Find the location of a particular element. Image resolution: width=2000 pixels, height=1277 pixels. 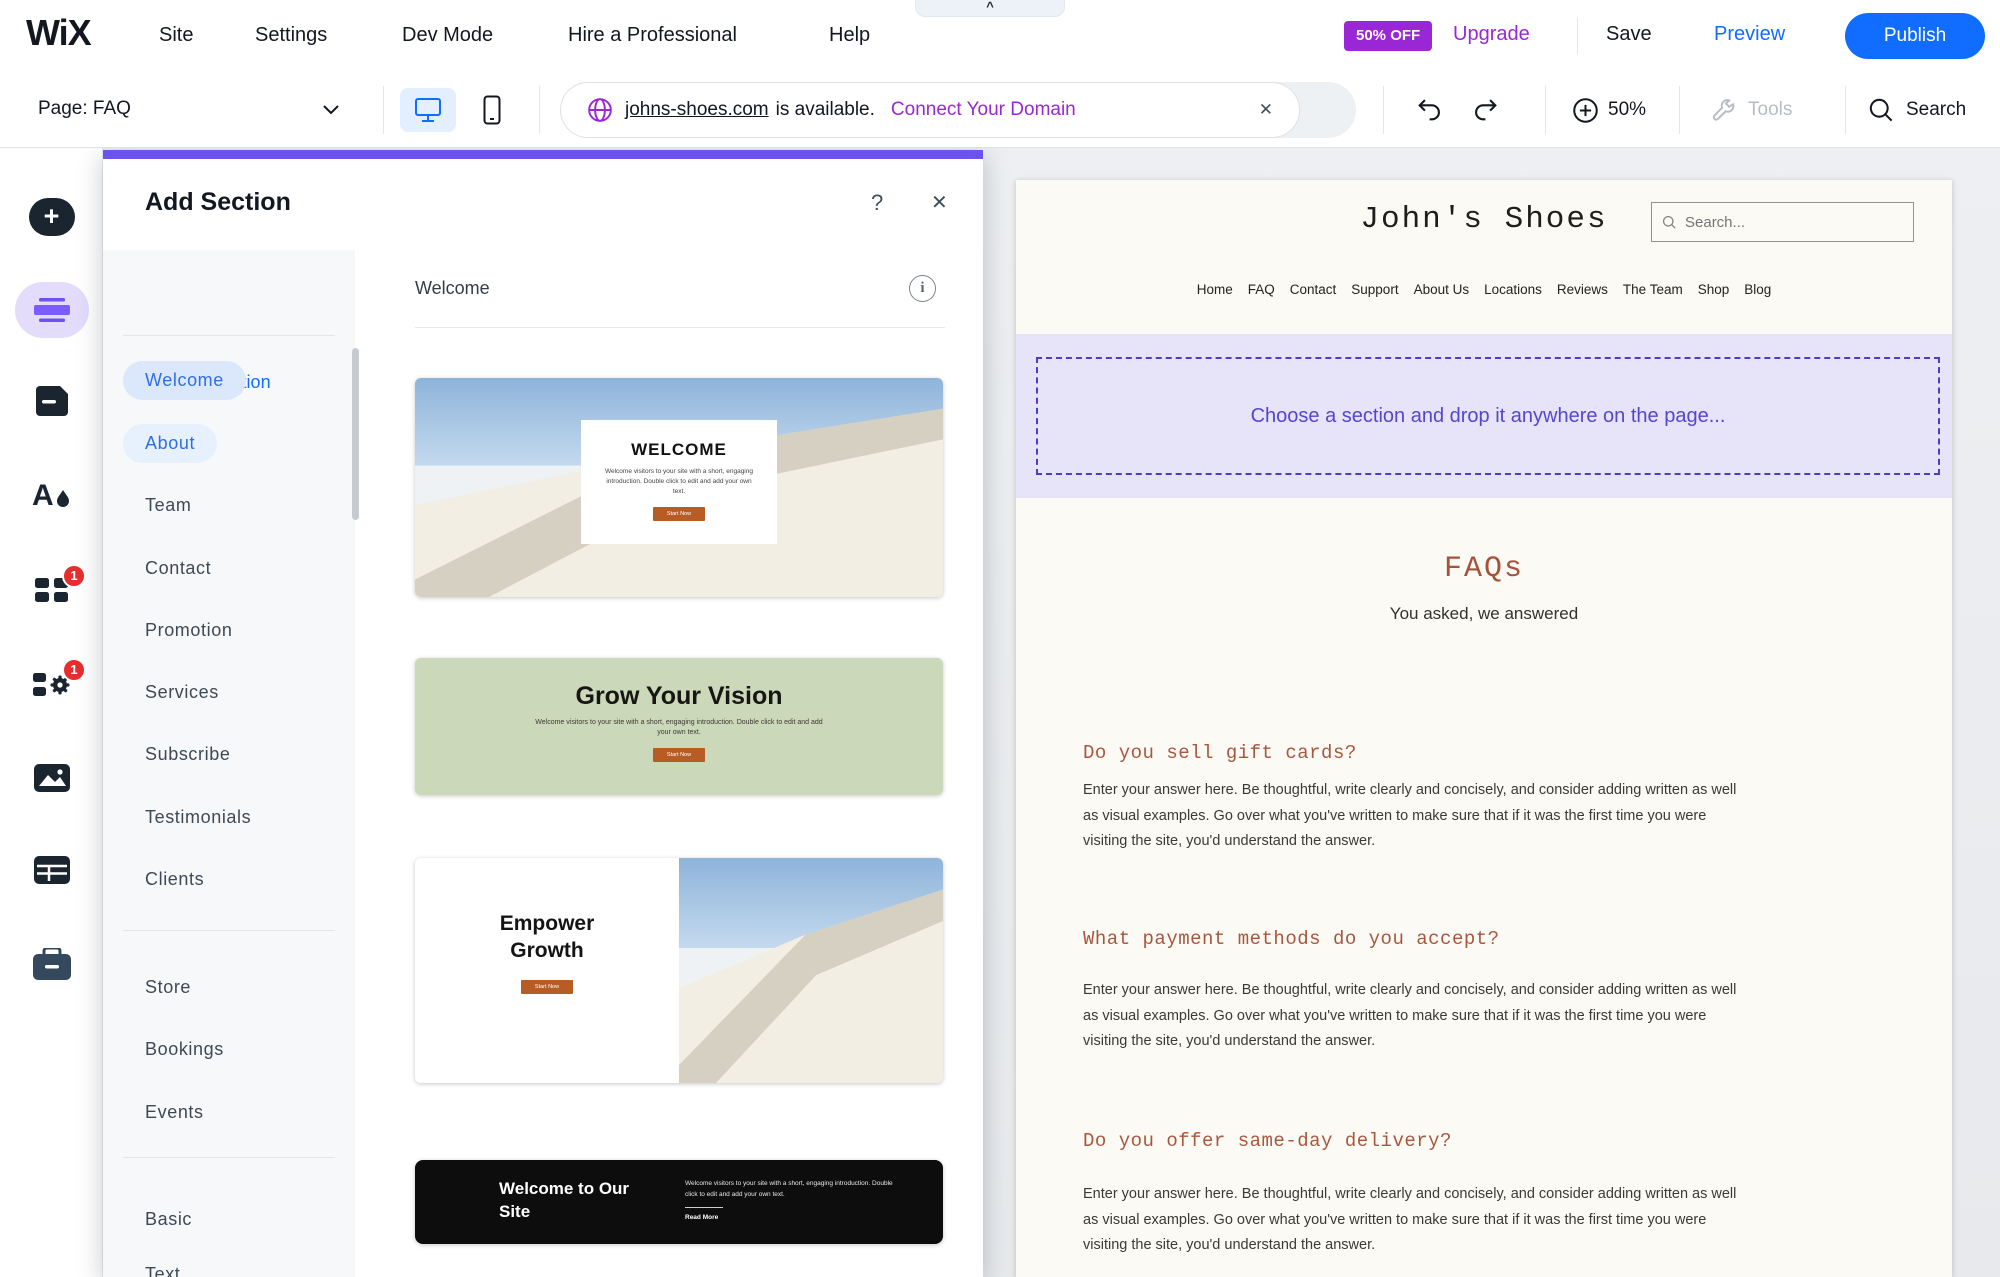

upgrade-button: Upgrade is located at coordinates (1491, 34).